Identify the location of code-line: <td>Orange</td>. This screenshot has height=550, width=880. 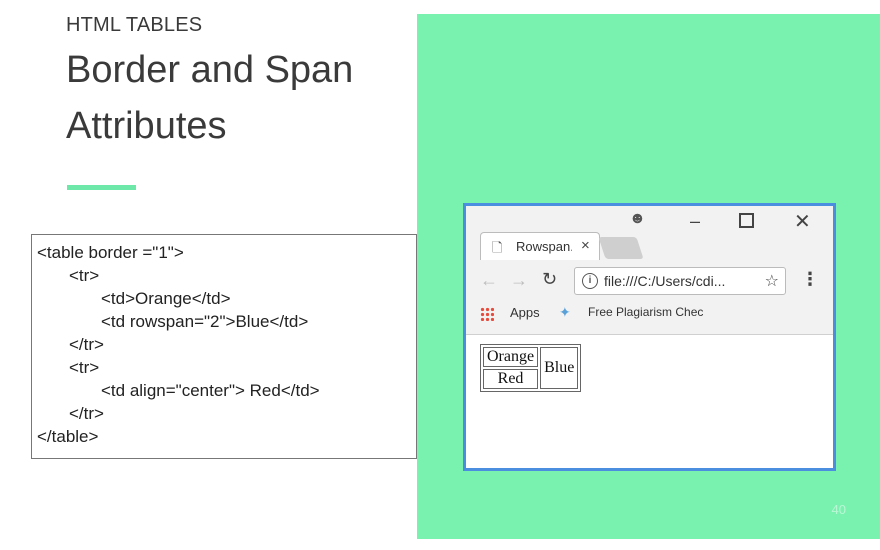
(166, 298).